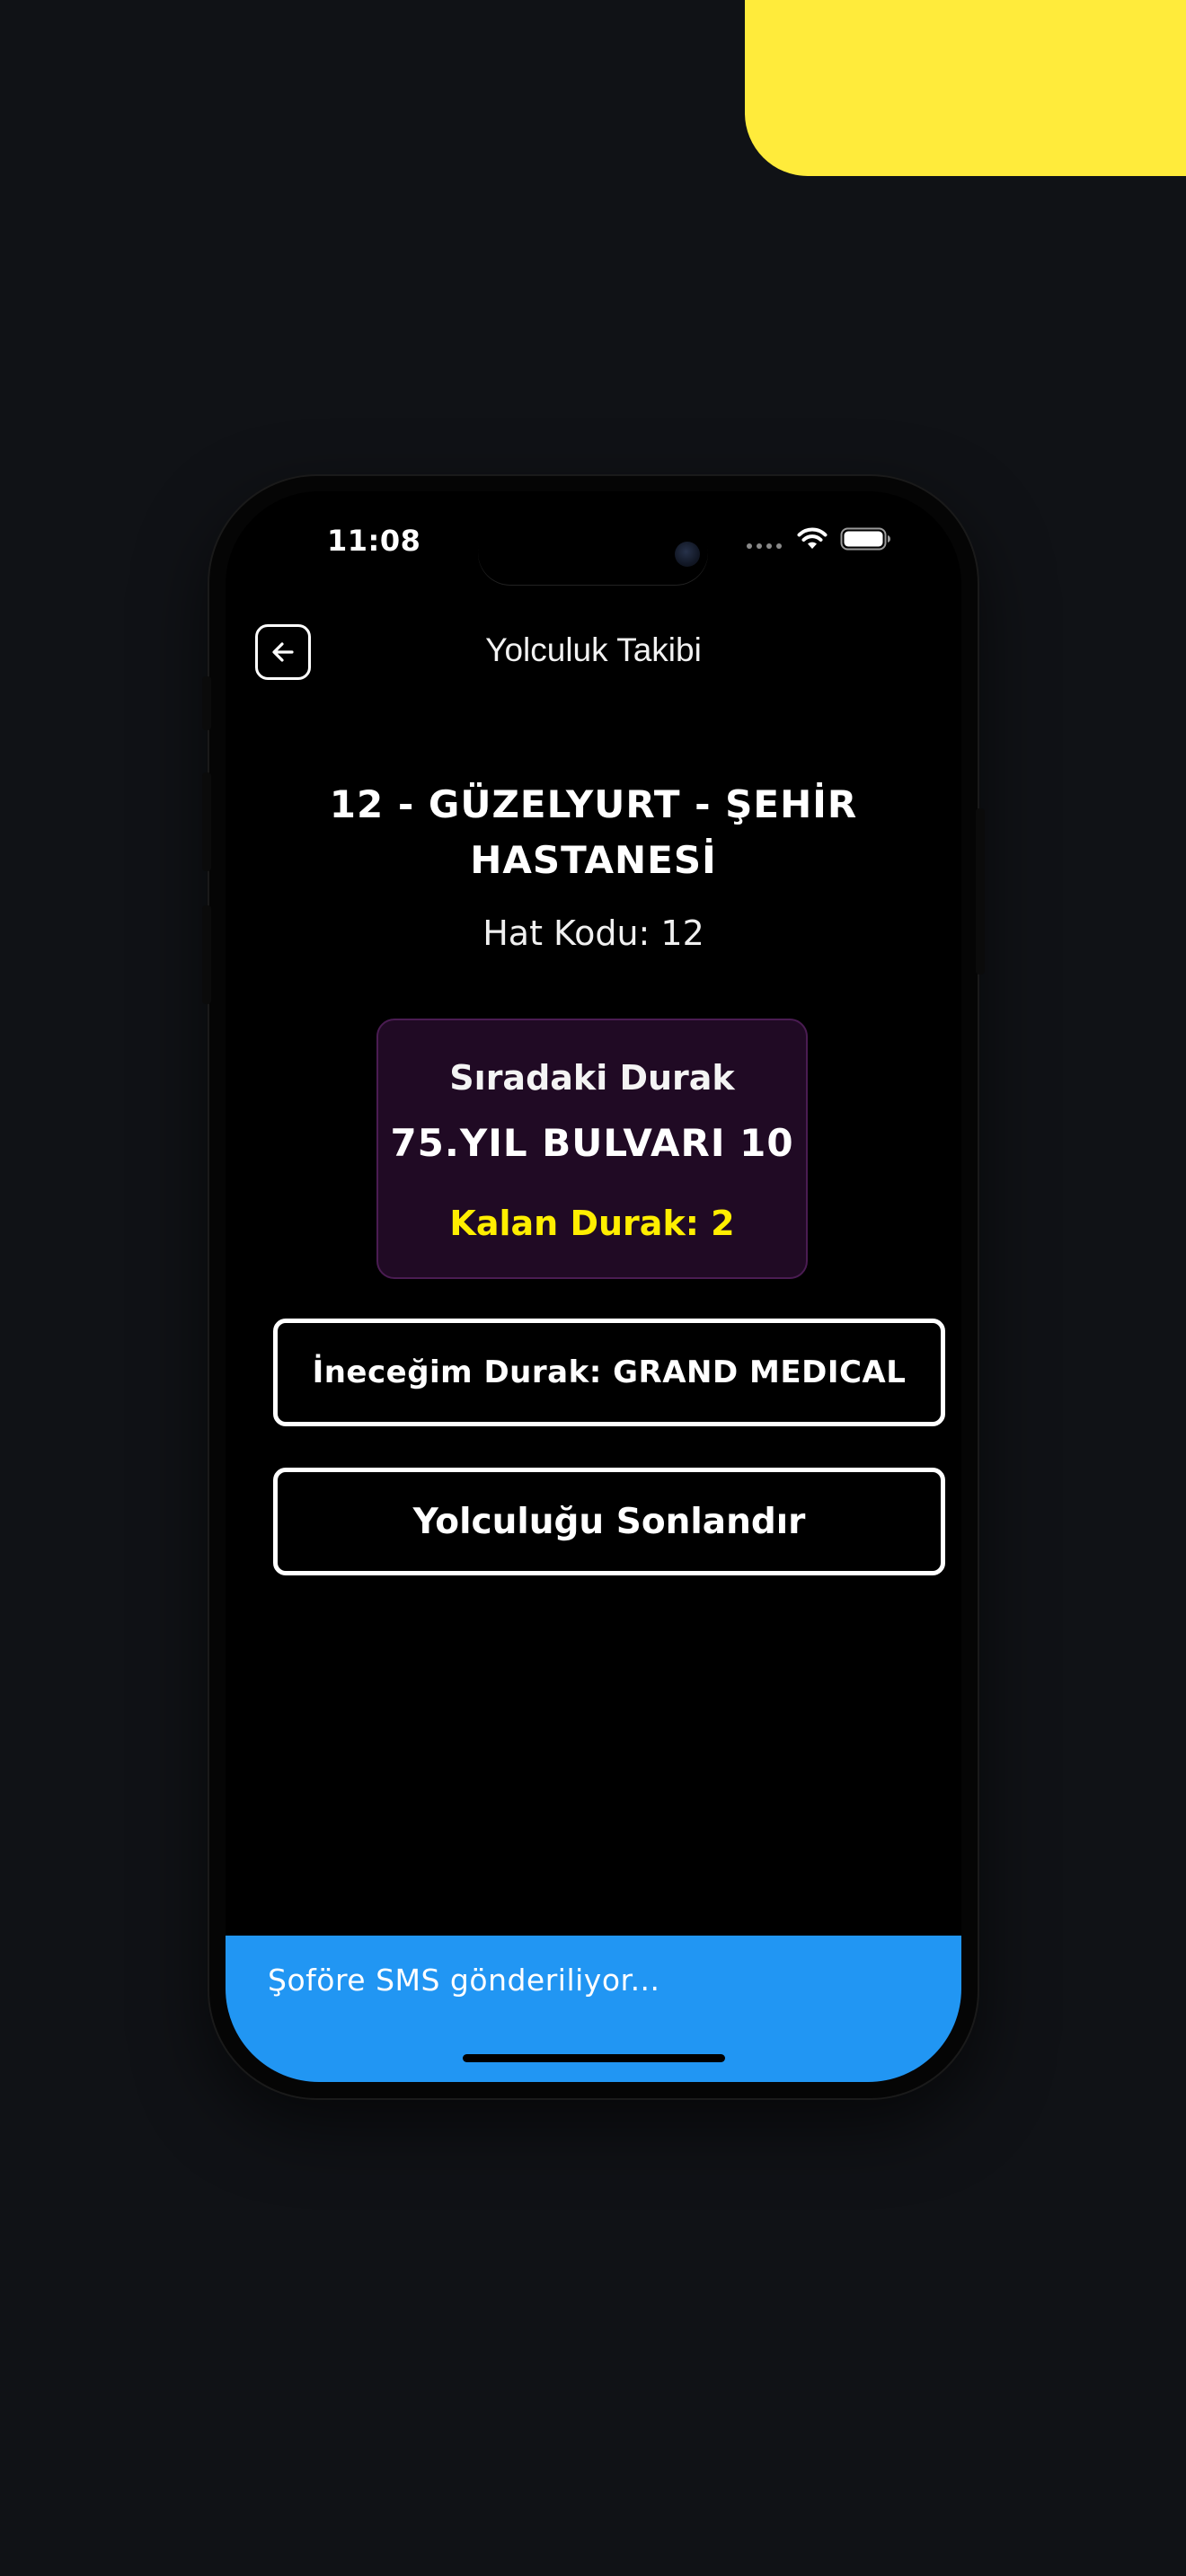  Describe the element at coordinates (592, 1078) in the screenshot. I see `next-stop-label: Sıradaki Durak` at that location.